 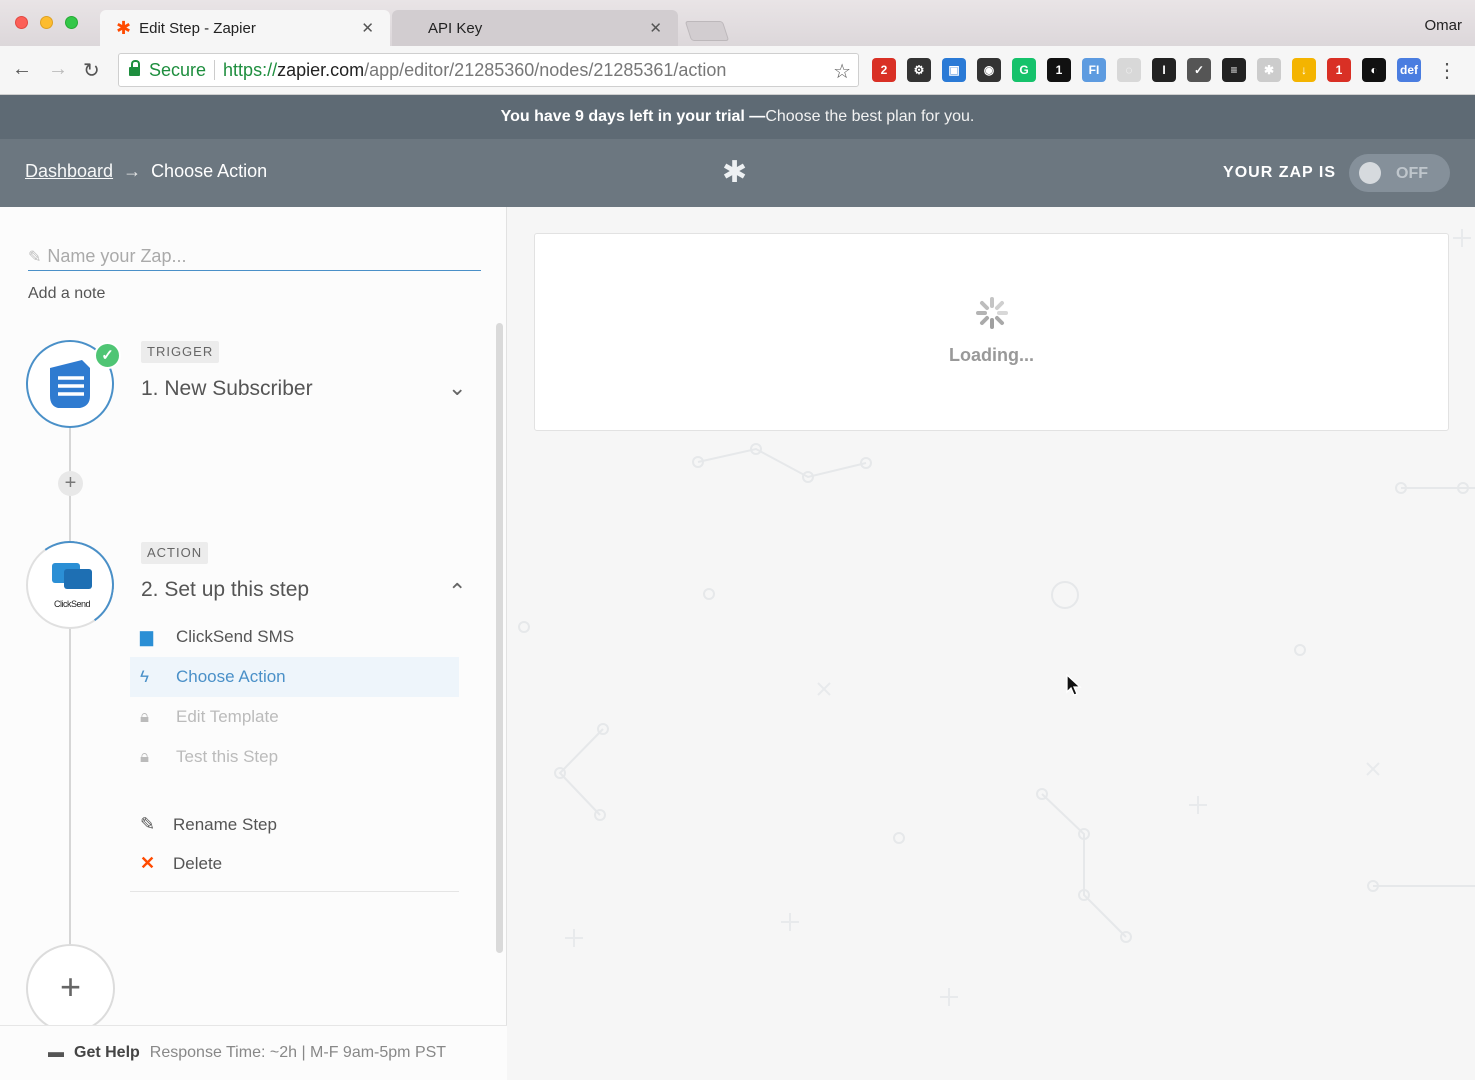 I want to click on add-note-link: Add a note, so click(x=66, y=294).